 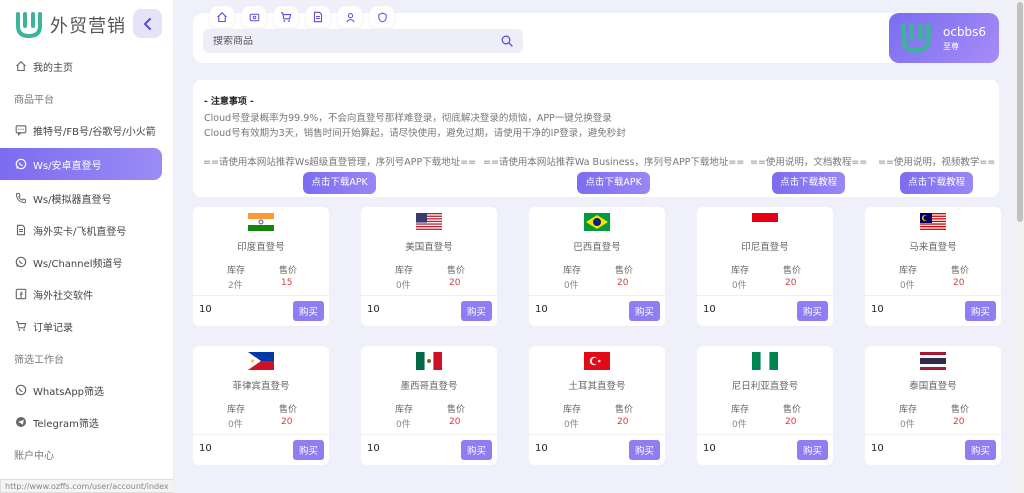 What do you see at coordinates (507, 41) in the screenshot?
I see `search-icon` at bounding box center [507, 41].